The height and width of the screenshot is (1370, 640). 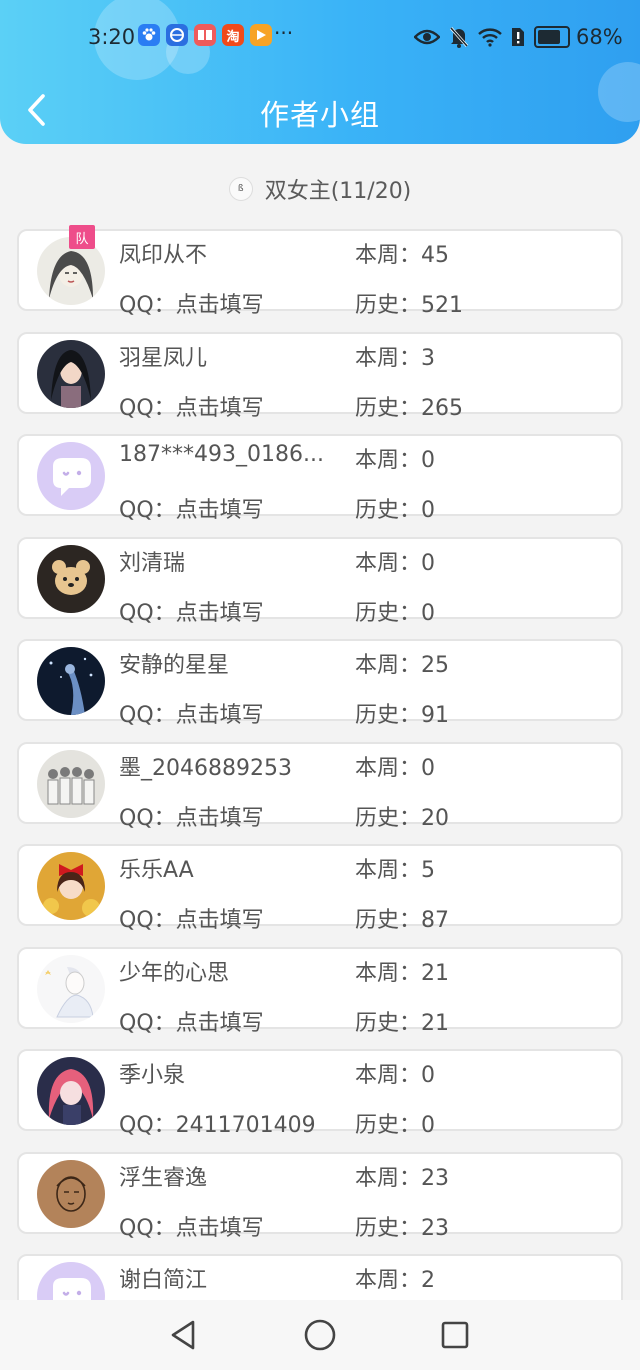 I want to click on globe-app-icon, so click(x=177, y=35).